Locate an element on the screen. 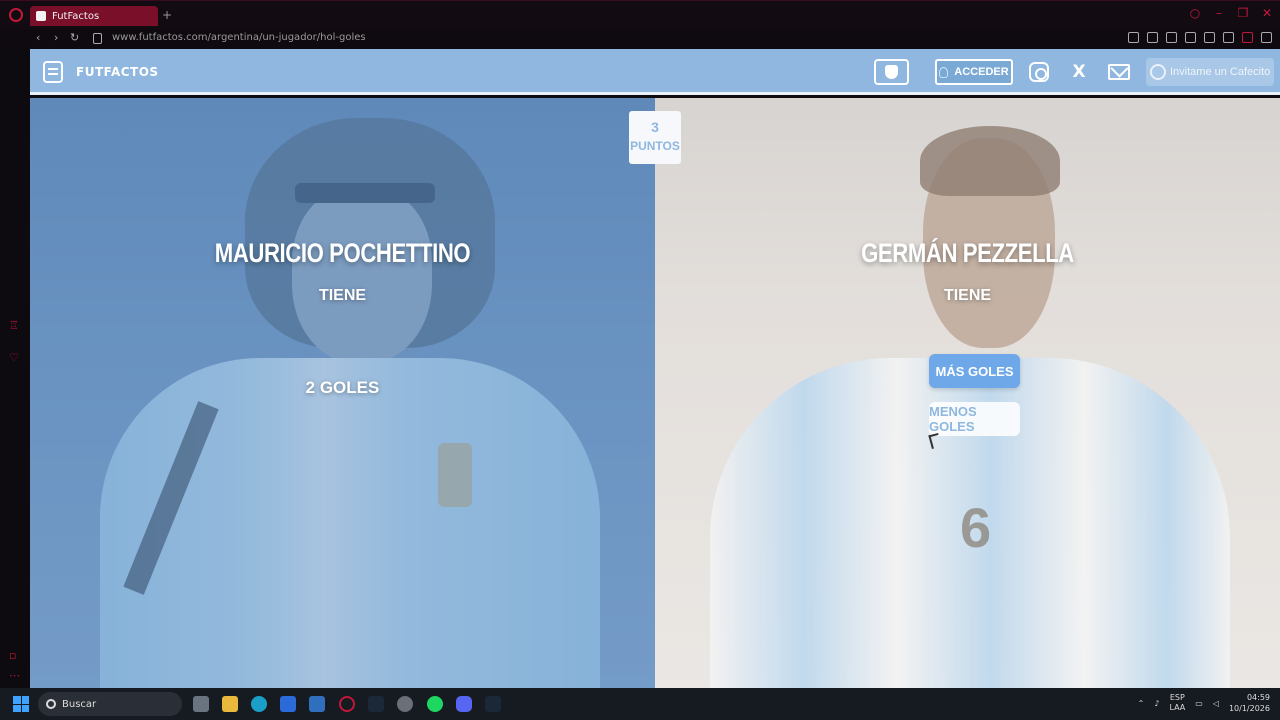 This screenshot has height=720, width=1280. store-icon is located at coordinates (288, 704).